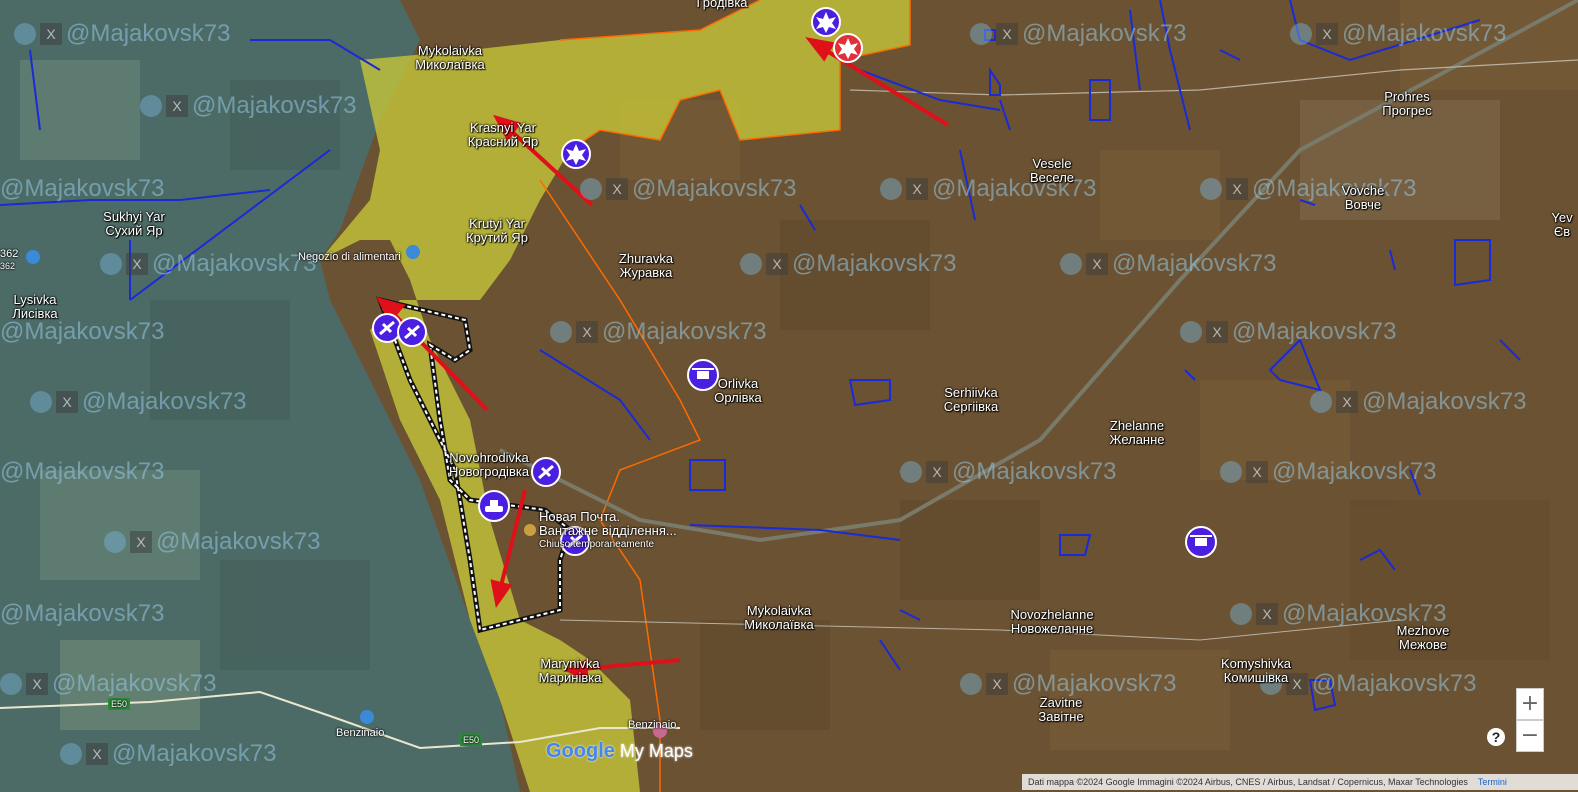 The image size is (1578, 792). I want to click on road-label-e50b: E50, so click(471, 740).